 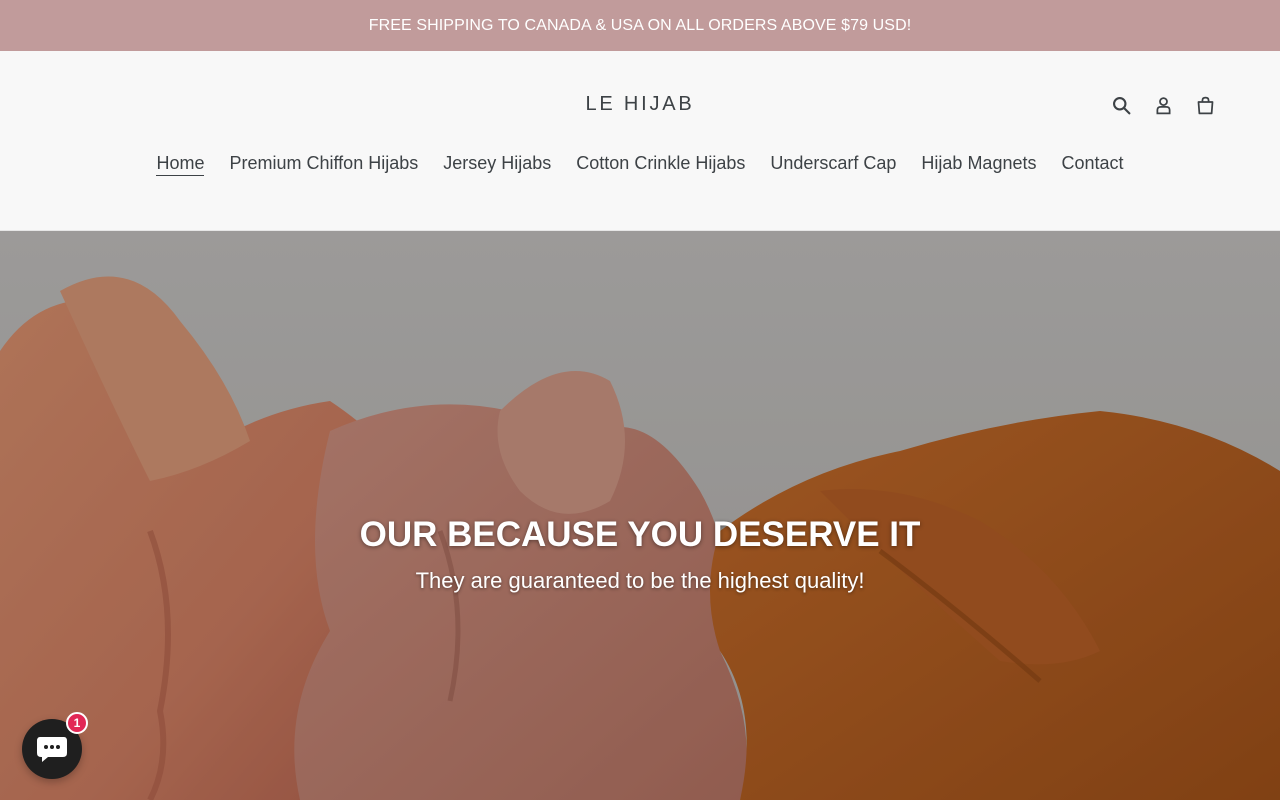 I want to click on chat-notification-badge: 1, so click(x=77, y=723).